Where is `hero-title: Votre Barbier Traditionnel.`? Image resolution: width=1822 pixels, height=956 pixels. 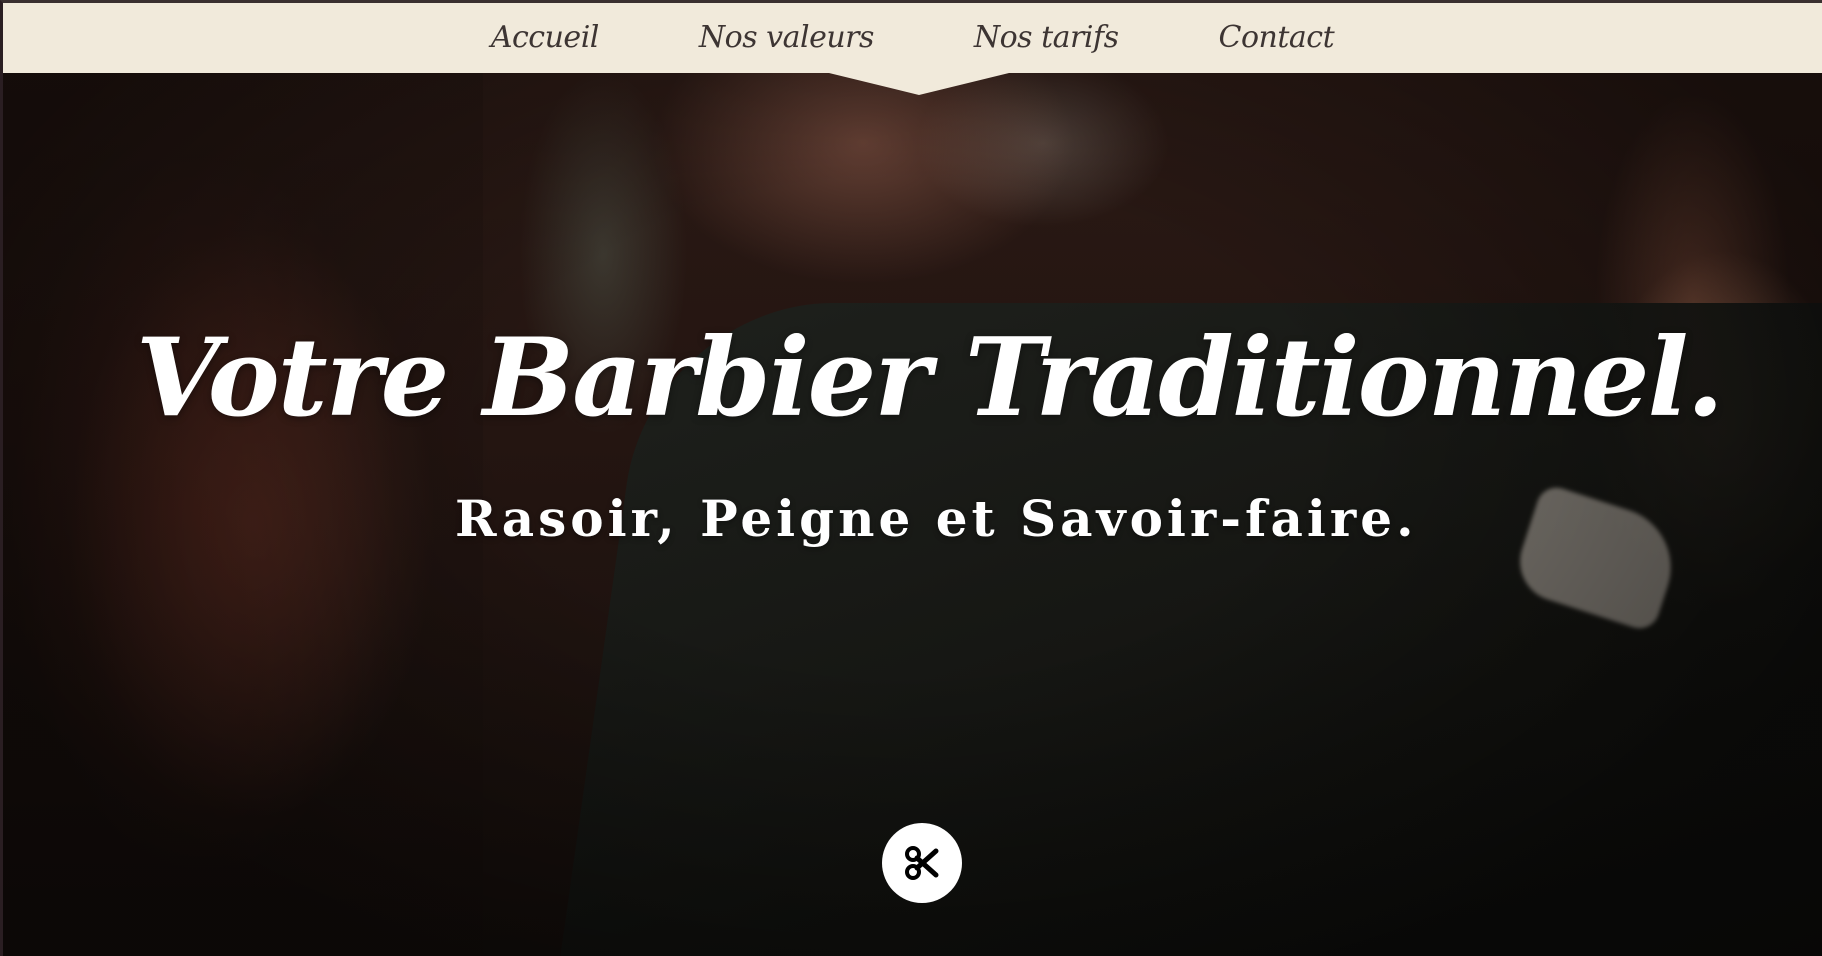 hero-title: Votre Barbier Traditionnel. is located at coordinates (929, 378).